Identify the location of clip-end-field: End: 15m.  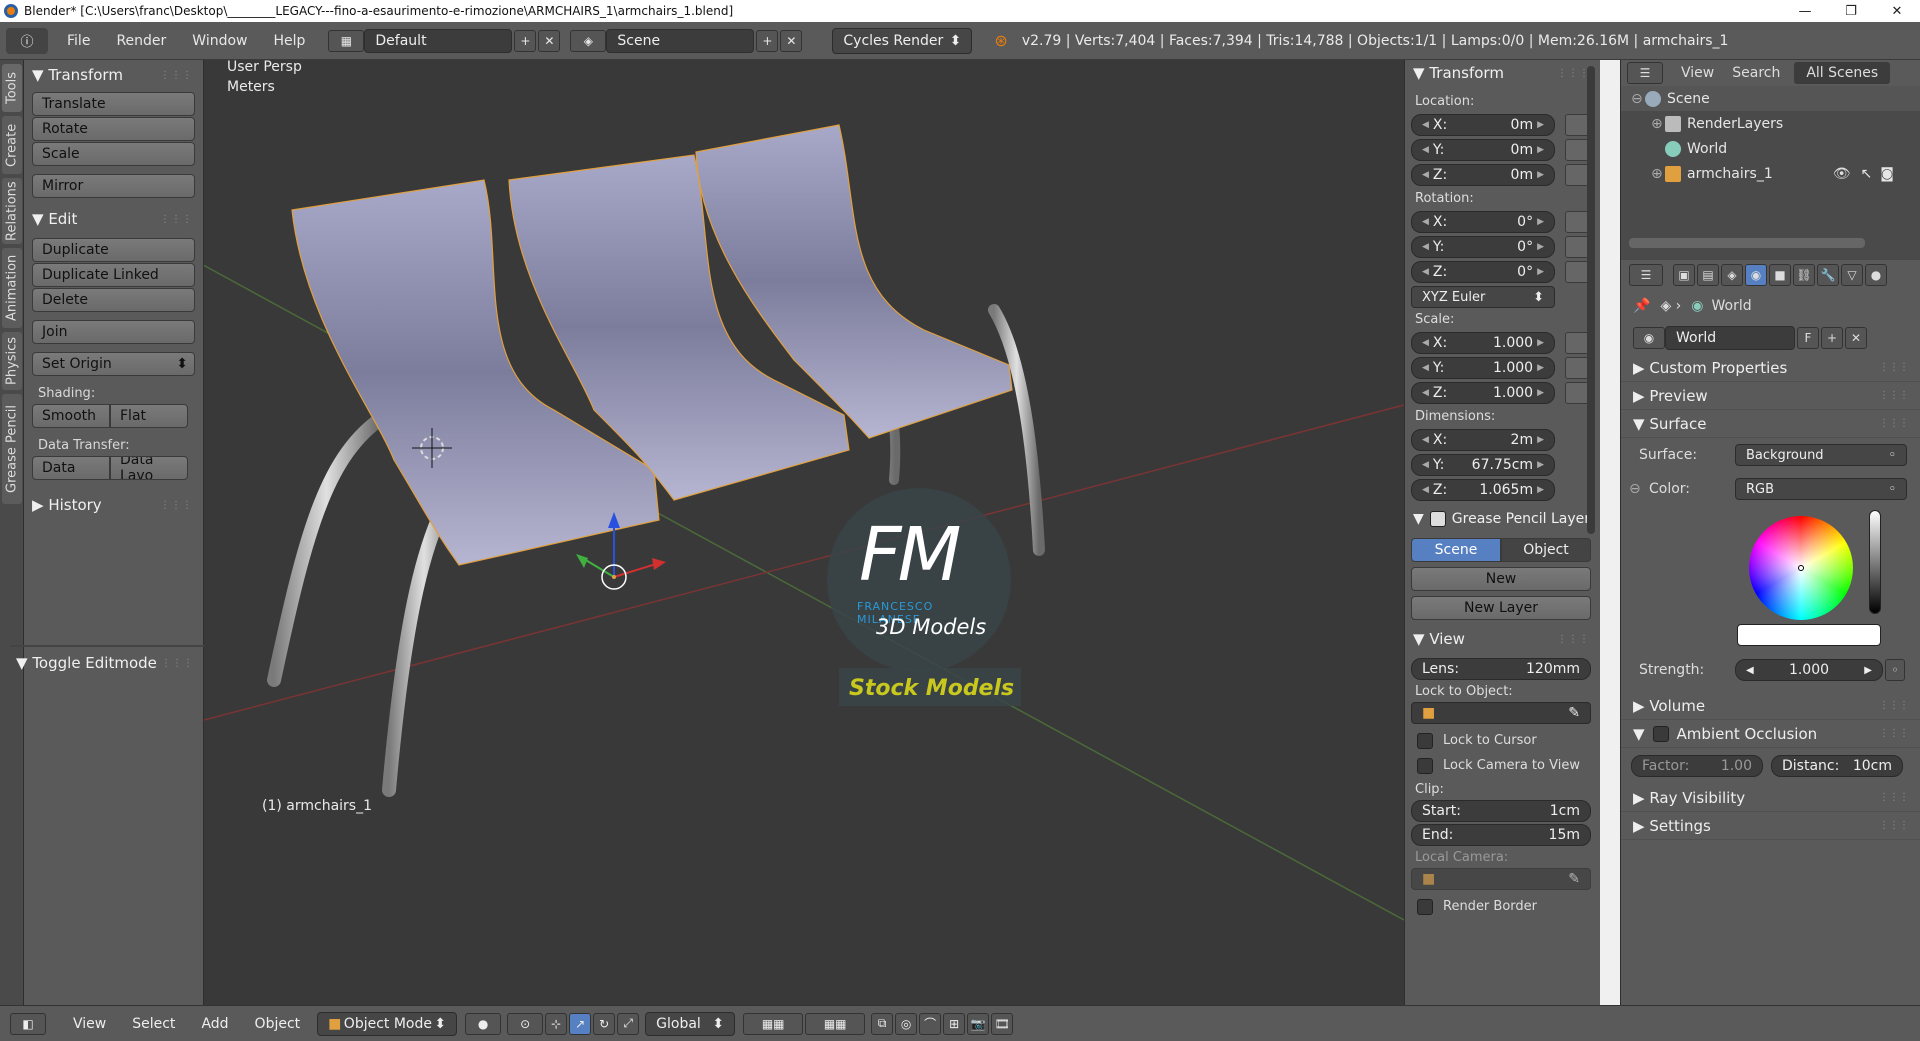
(1501, 835).